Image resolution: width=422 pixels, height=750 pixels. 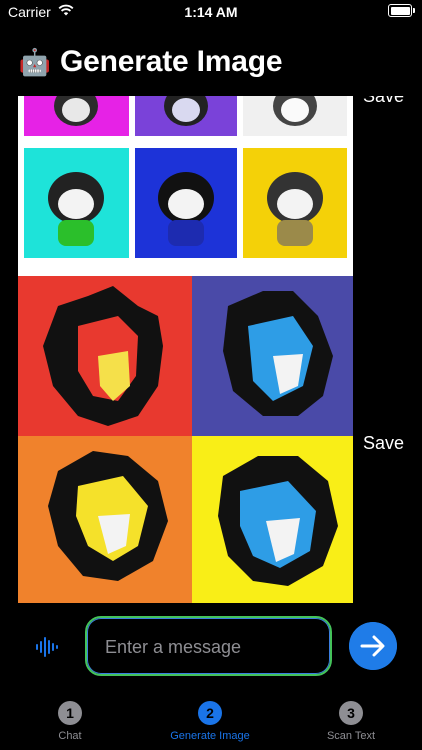 I want to click on tab-number-icon: 2, so click(x=210, y=713).